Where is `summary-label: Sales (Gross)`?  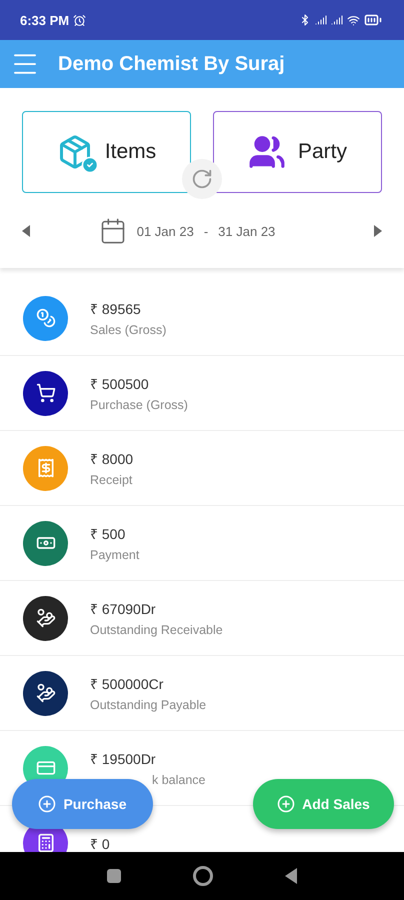 summary-label: Sales (Gross) is located at coordinates (128, 330).